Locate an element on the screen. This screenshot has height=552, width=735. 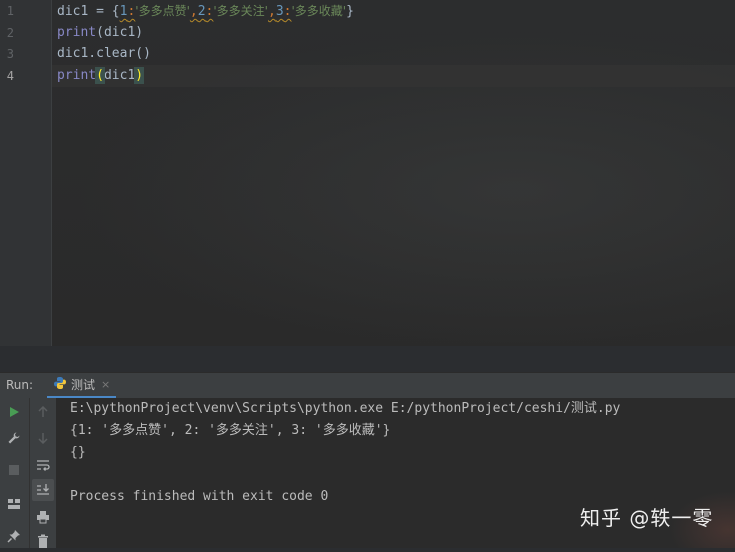
code-token: dic1.clear() is located at coordinates (104, 53).